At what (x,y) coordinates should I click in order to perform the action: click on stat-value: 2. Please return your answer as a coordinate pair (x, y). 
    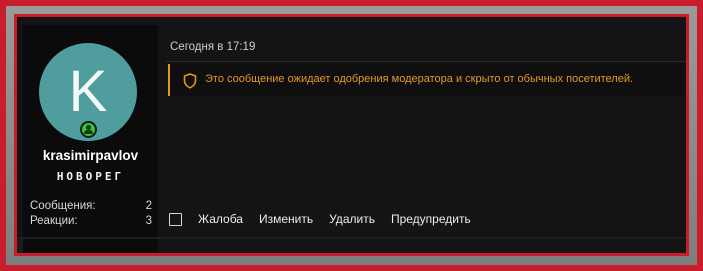
    Looking at the image, I should click on (149, 206).